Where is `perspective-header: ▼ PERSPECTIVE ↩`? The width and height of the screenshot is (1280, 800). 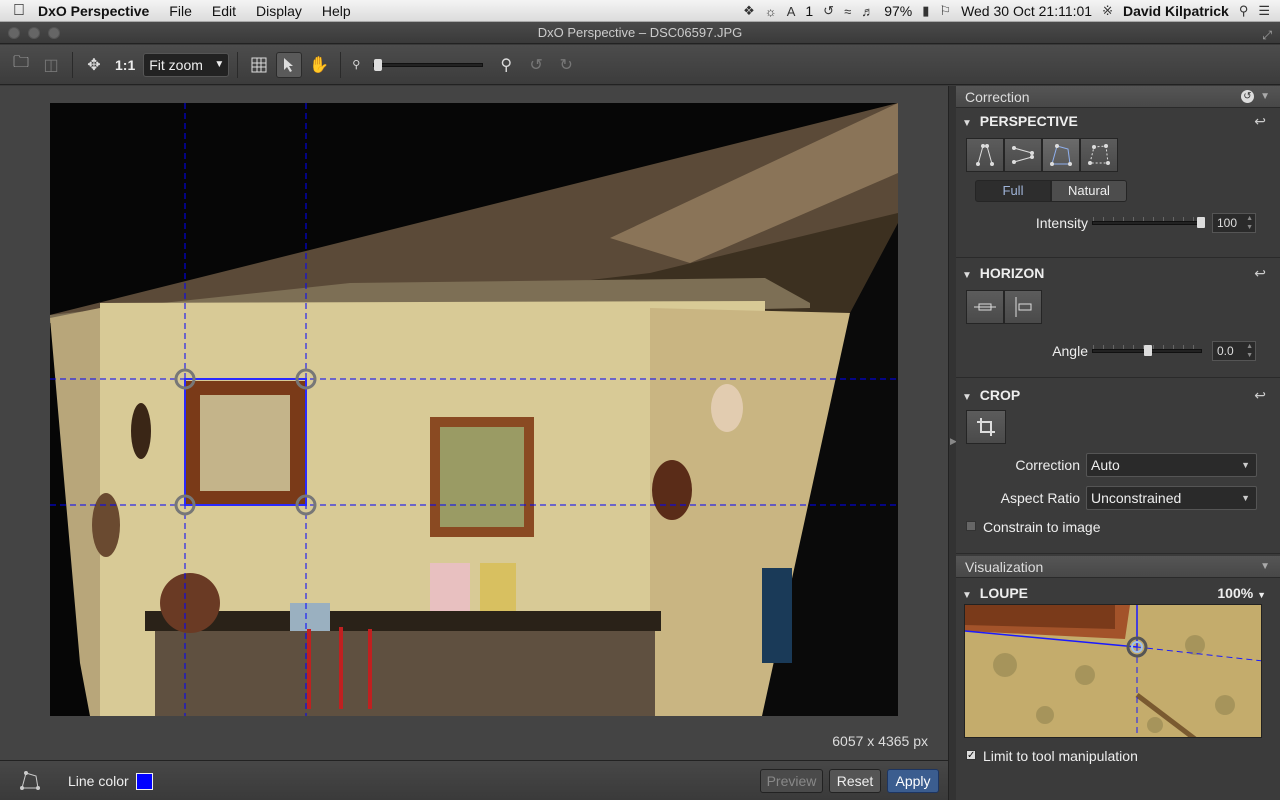 perspective-header: ▼ PERSPECTIVE ↩ is located at coordinates (1118, 121).